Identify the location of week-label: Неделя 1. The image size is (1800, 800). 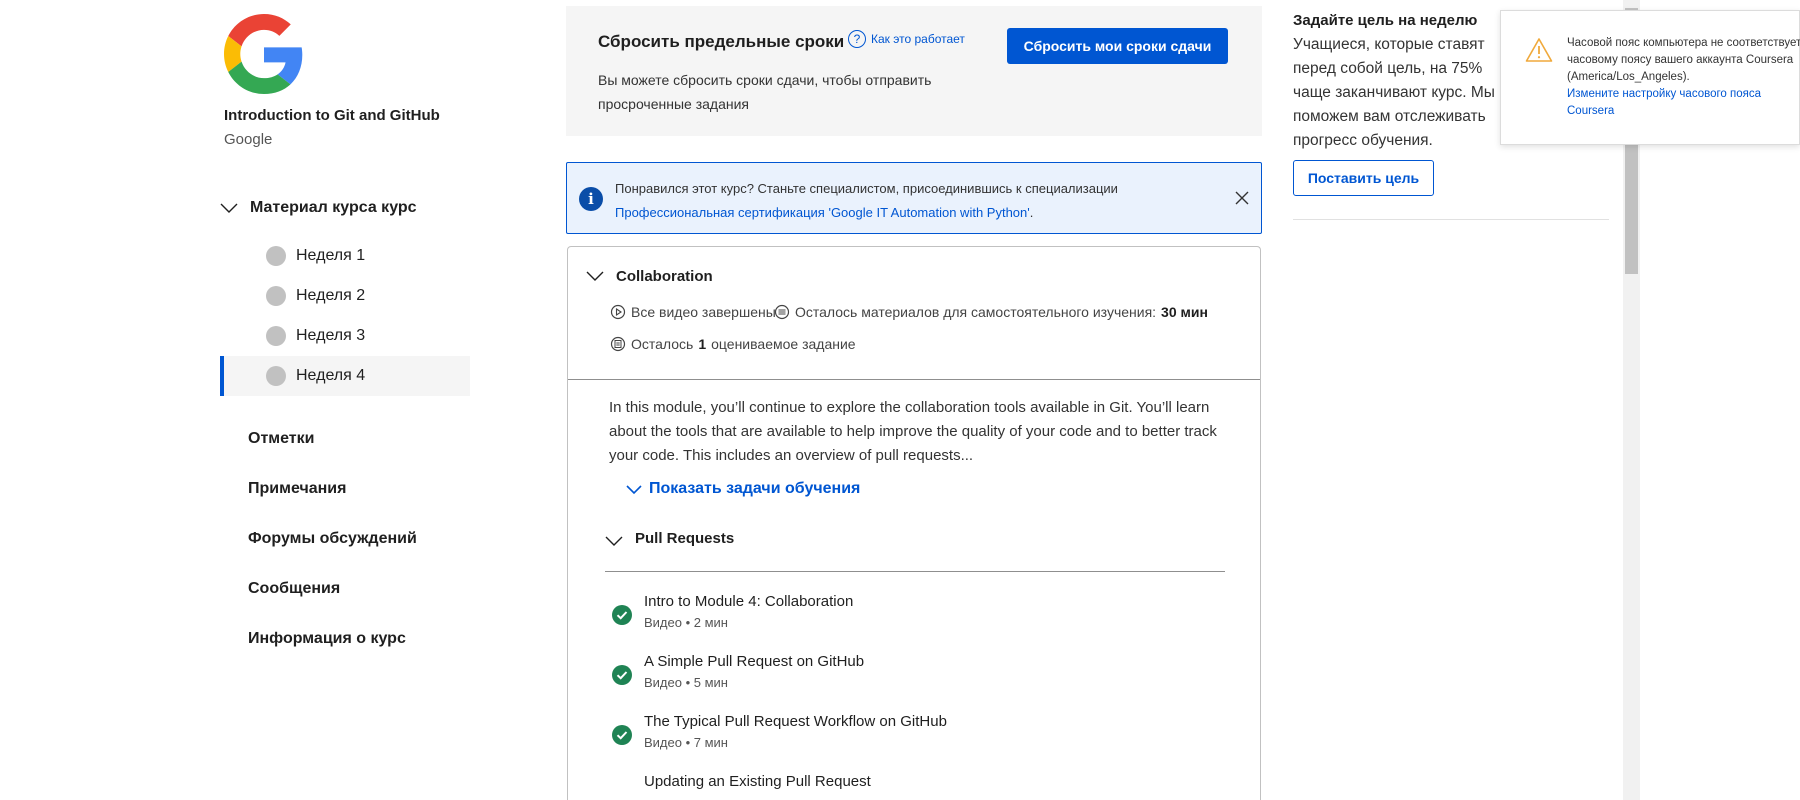
(331, 255).